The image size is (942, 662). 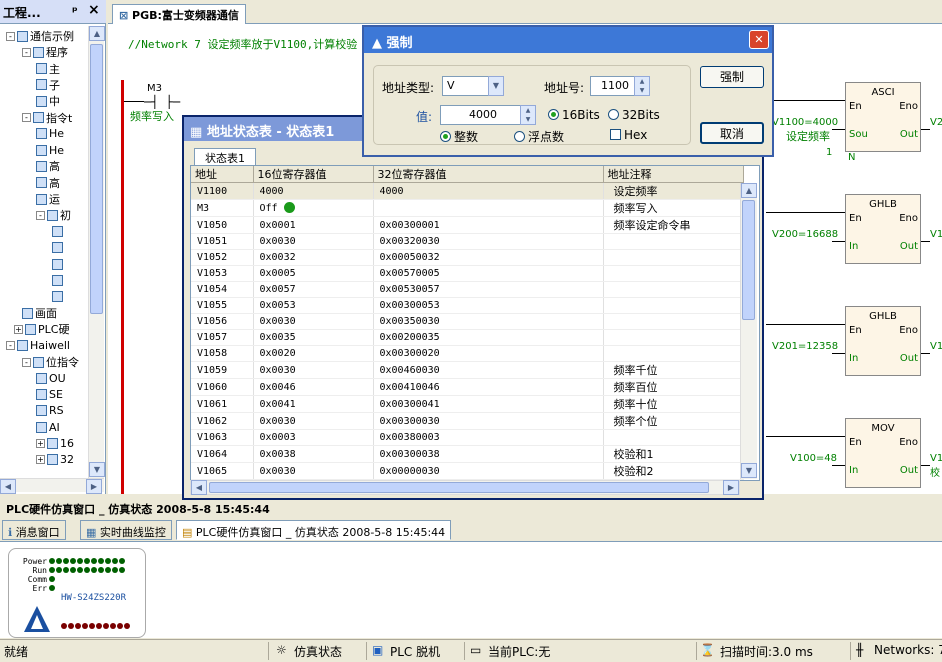 I want to click on table-row: V1056 0x0030 0x00350030, so click(x=467, y=321).